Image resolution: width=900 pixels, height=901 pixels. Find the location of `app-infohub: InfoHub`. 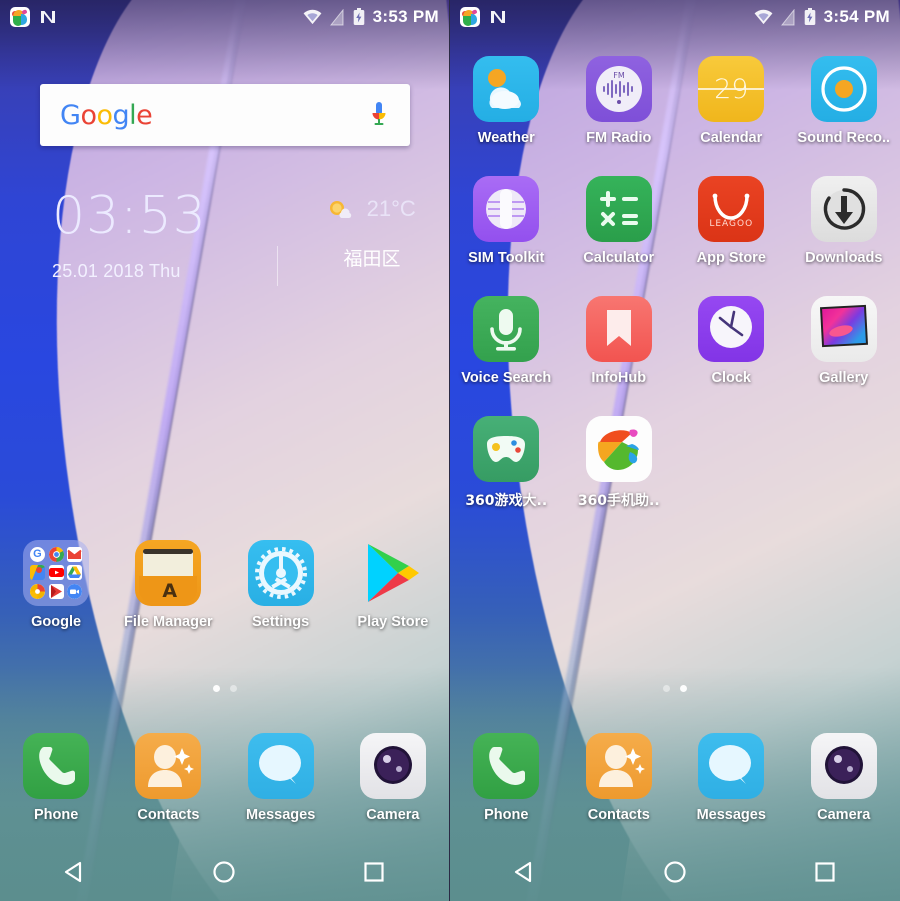

app-infohub: InfoHub is located at coordinates (619, 341).